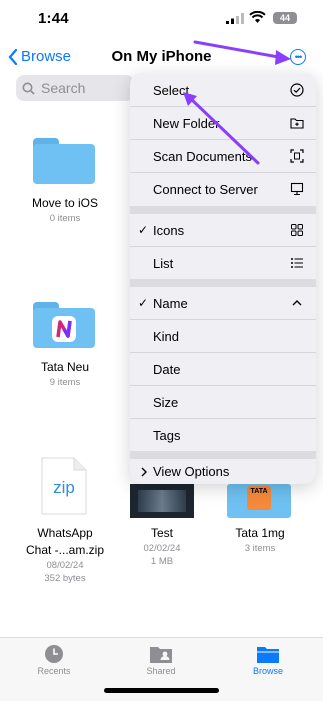 Image resolution: width=323 pixels, height=701 pixels. Describe the element at coordinates (235, 18) in the screenshot. I see `cellular-signal-icon` at that location.